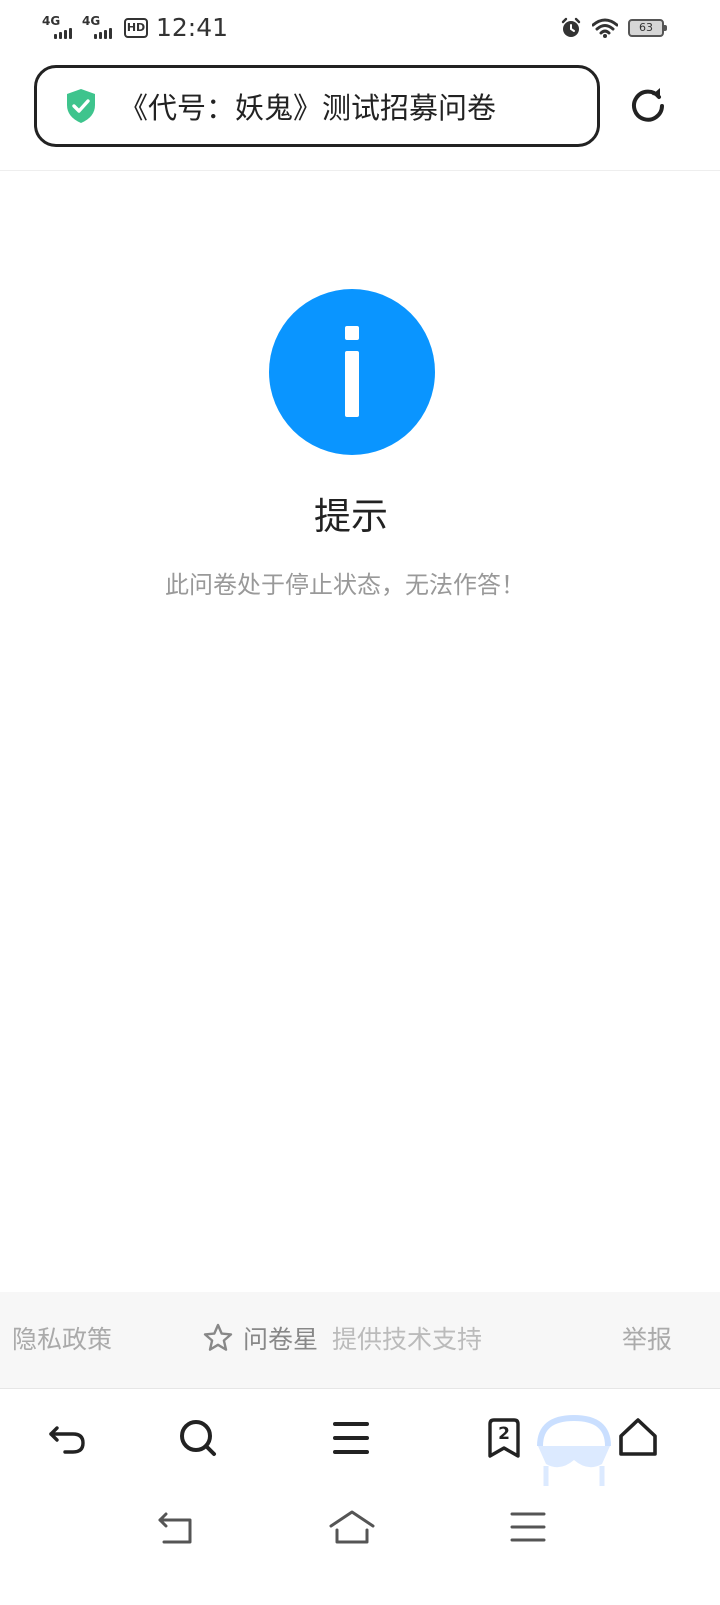 The image size is (720, 1605). Describe the element at coordinates (281, 1339) in the screenshot. I see `brand-name: 问卷星` at that location.